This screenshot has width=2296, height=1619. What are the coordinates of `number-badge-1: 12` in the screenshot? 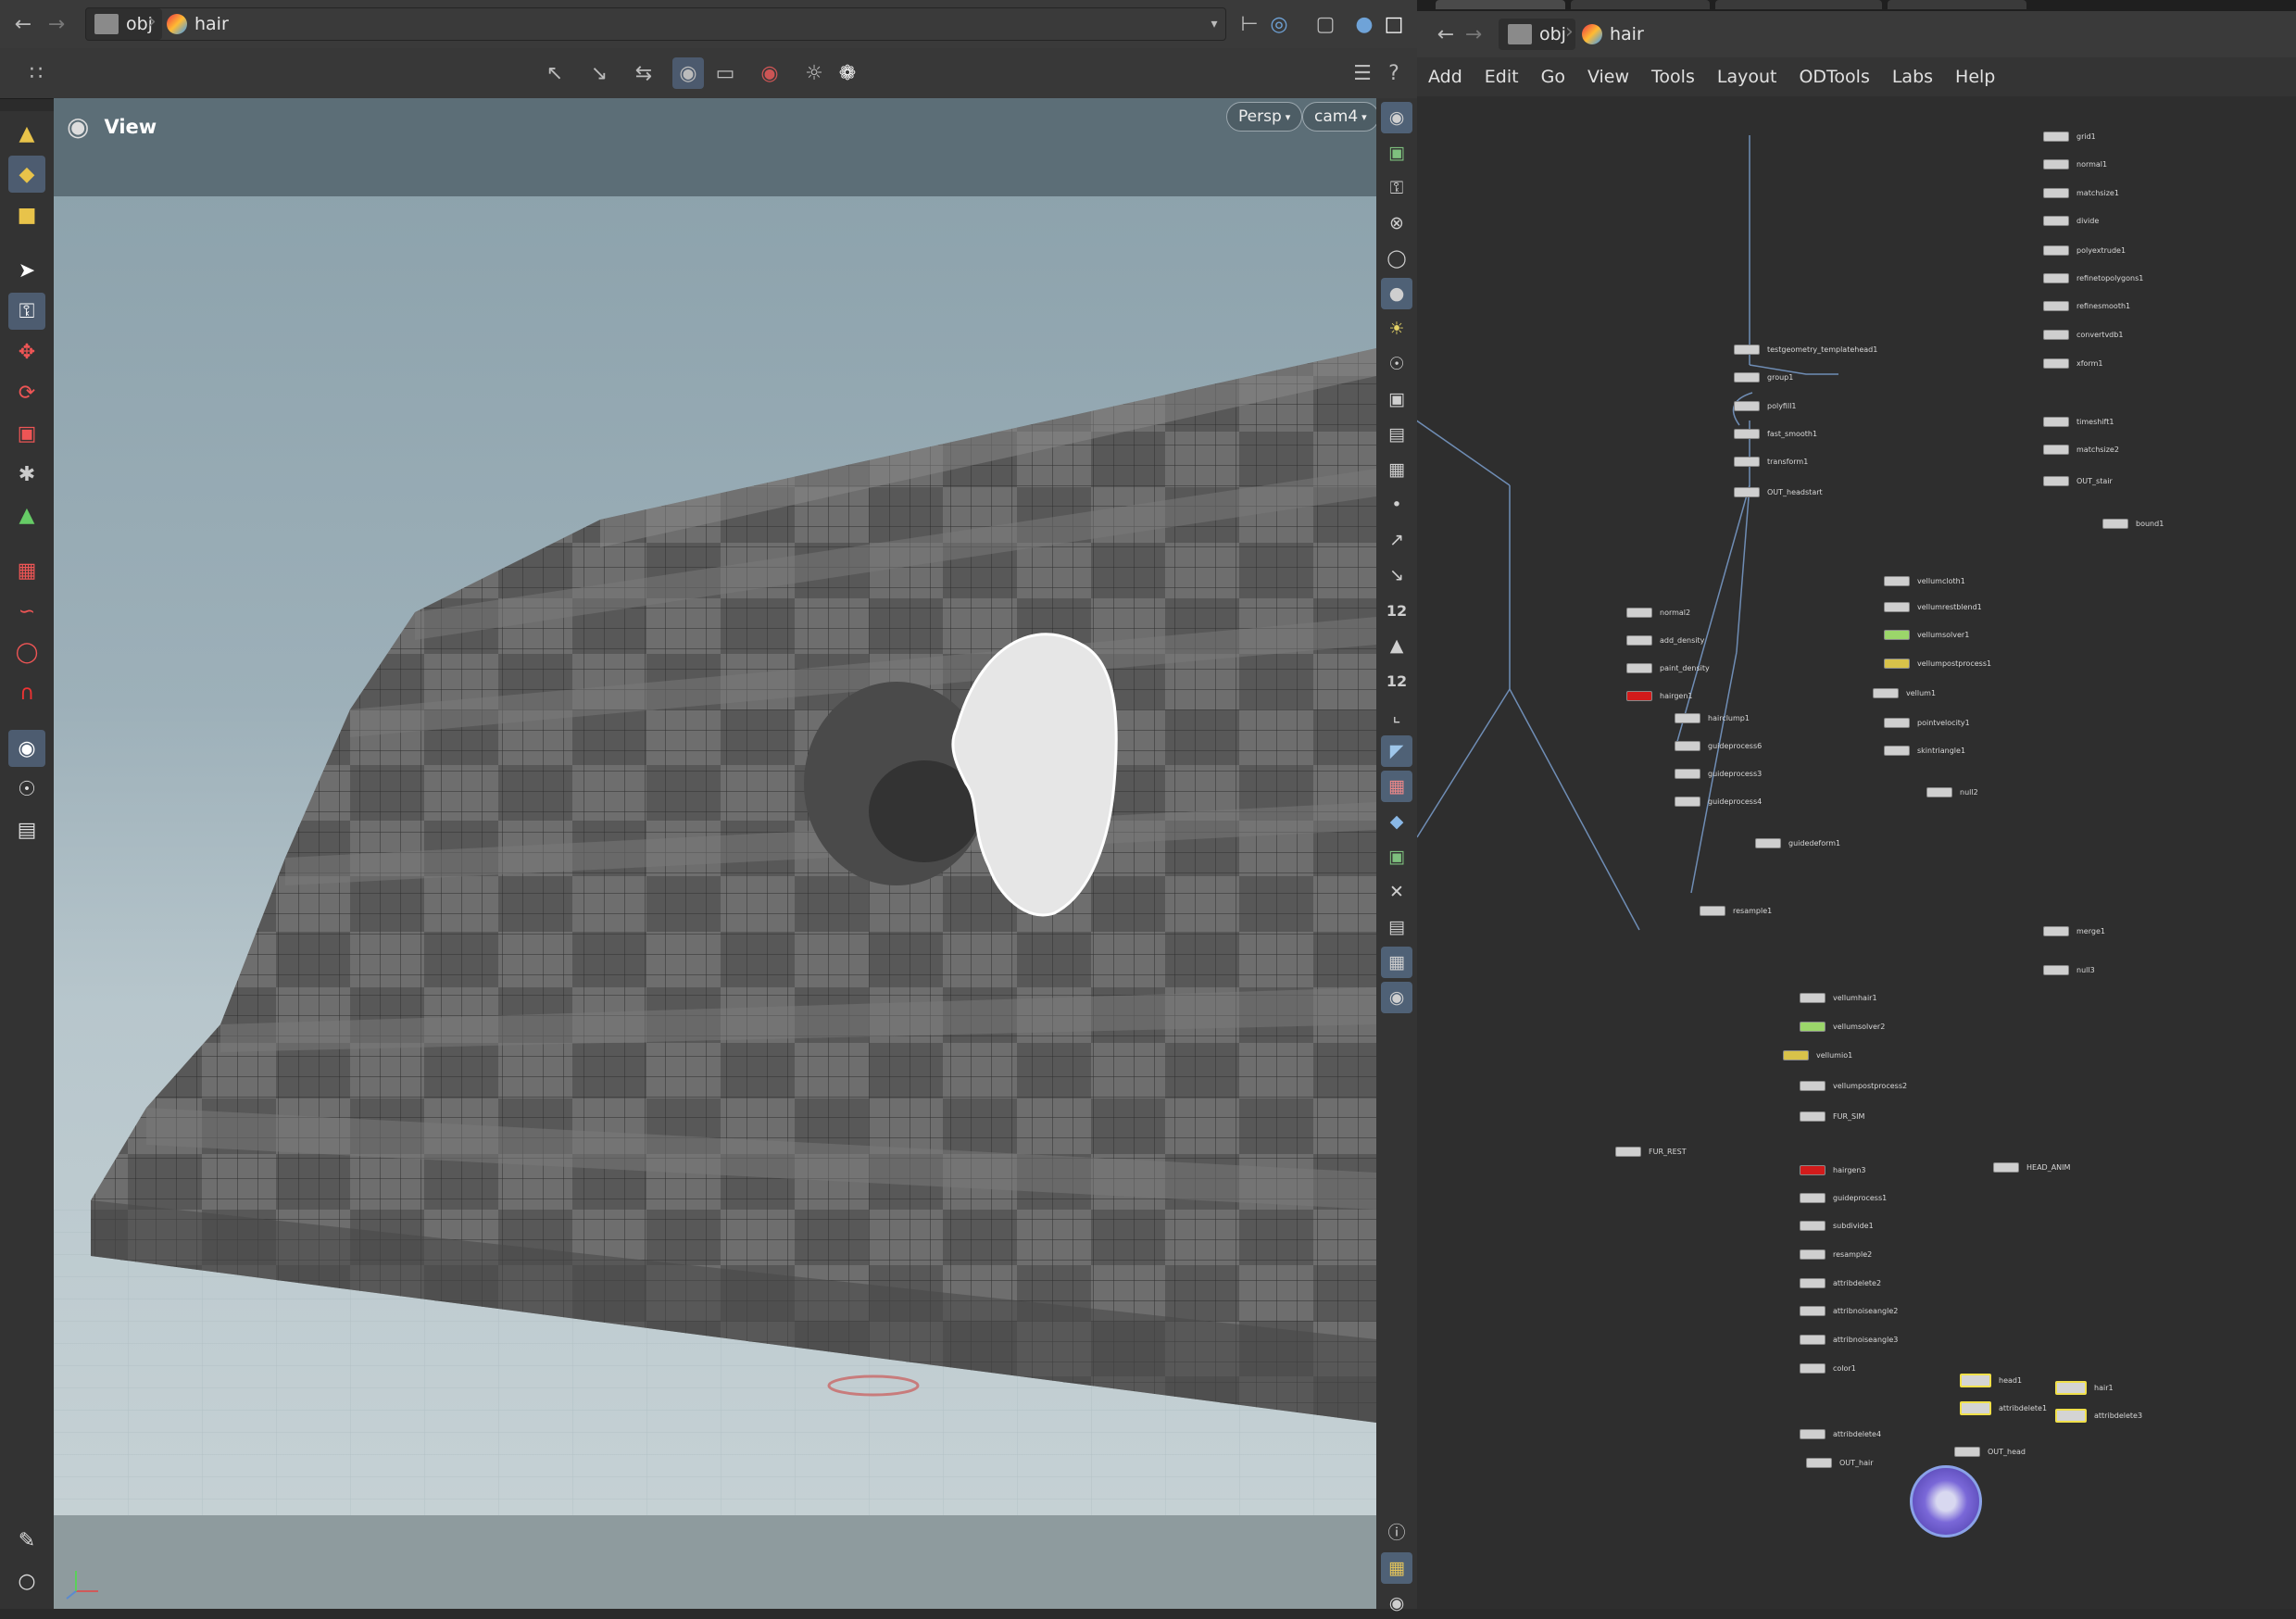 It's located at (1396, 610).